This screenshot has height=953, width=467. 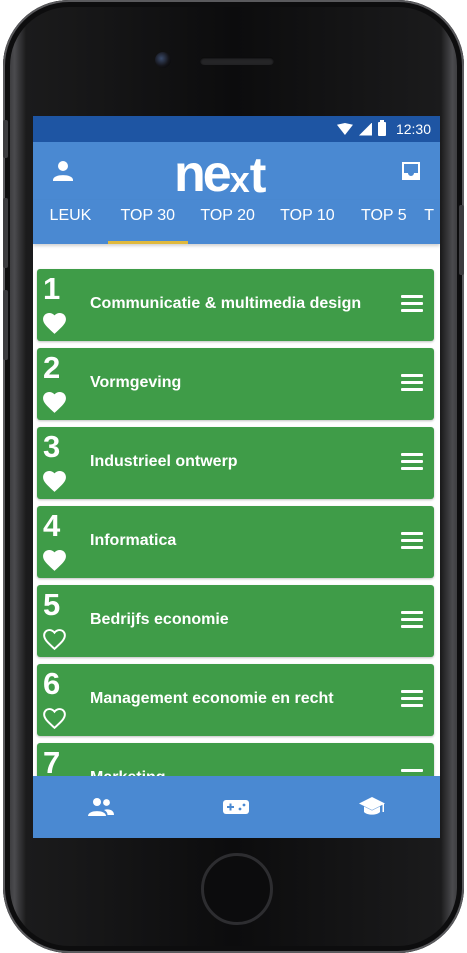 What do you see at coordinates (164, 461) in the screenshot?
I see `item-title: Industrieel ontwerp` at bounding box center [164, 461].